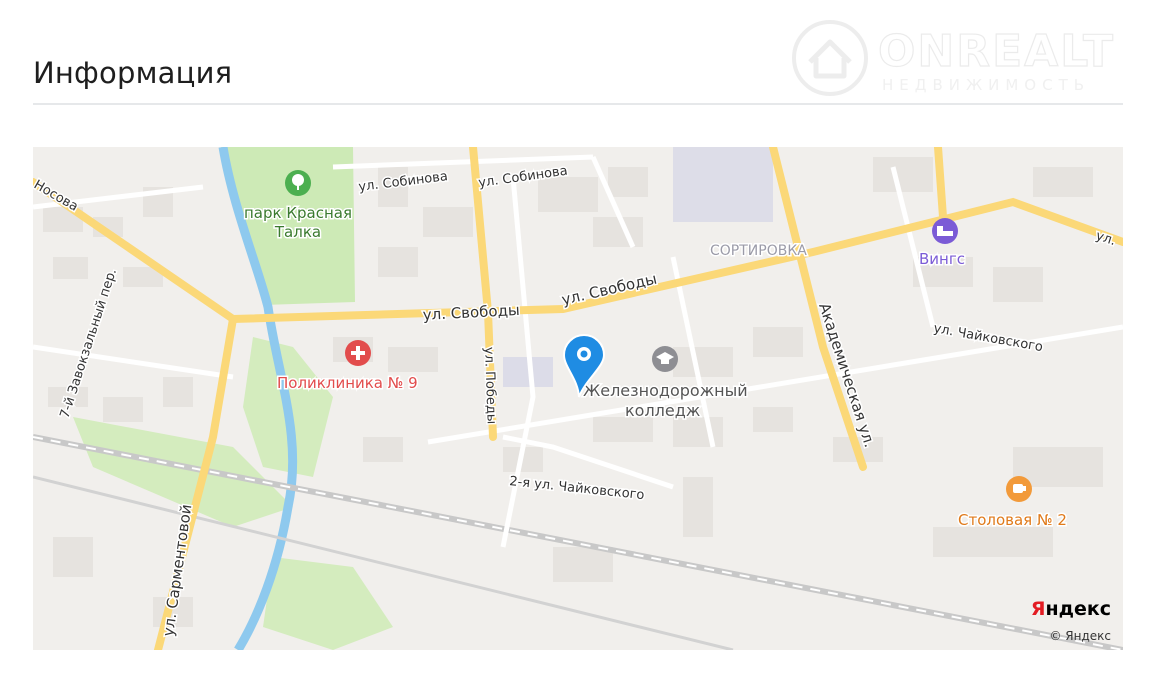  What do you see at coordinates (1106, 239) in the screenshot?
I see `street-label-right: ул.` at bounding box center [1106, 239].